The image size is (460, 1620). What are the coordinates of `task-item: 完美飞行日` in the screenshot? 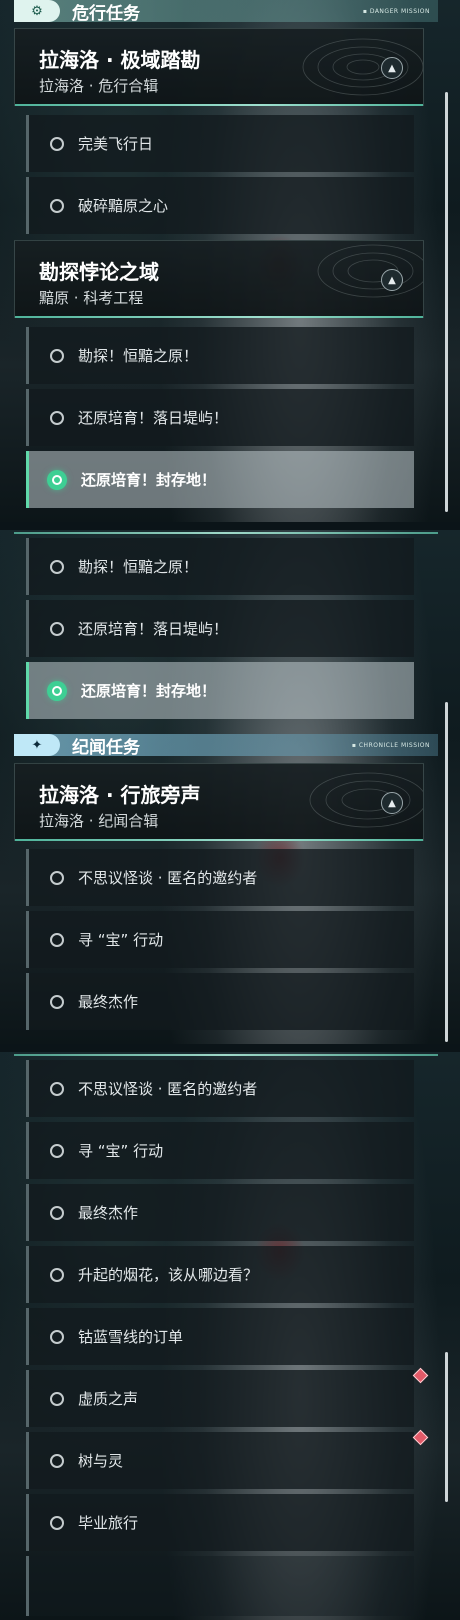 It's located at (220, 143).